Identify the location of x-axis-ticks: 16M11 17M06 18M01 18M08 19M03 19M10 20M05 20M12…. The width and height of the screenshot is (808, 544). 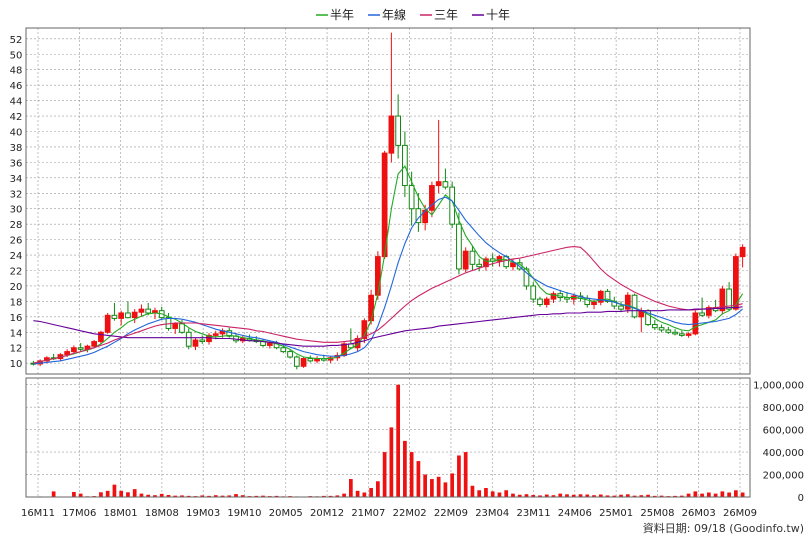
(389, 513).